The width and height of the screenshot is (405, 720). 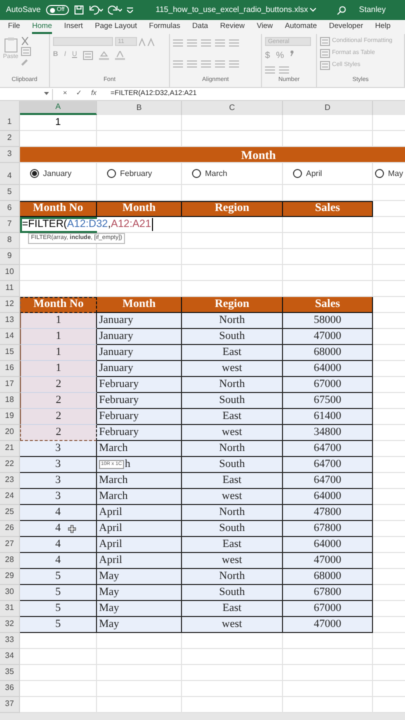 What do you see at coordinates (328, 321) in the screenshot?
I see `table-cell: 58000` at bounding box center [328, 321].